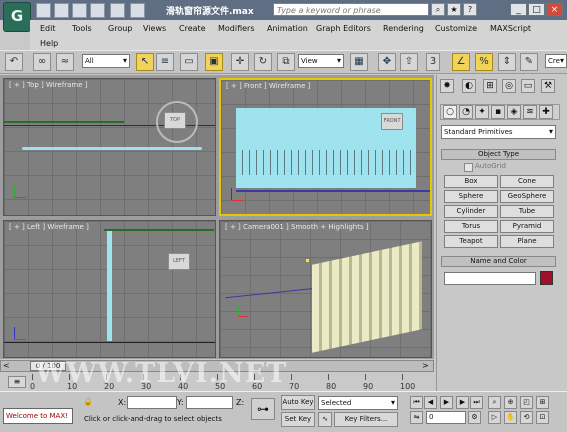  I want to click on viewport-left: LEFT [ + ] Left ] Wireframe ], so click(109, 289).